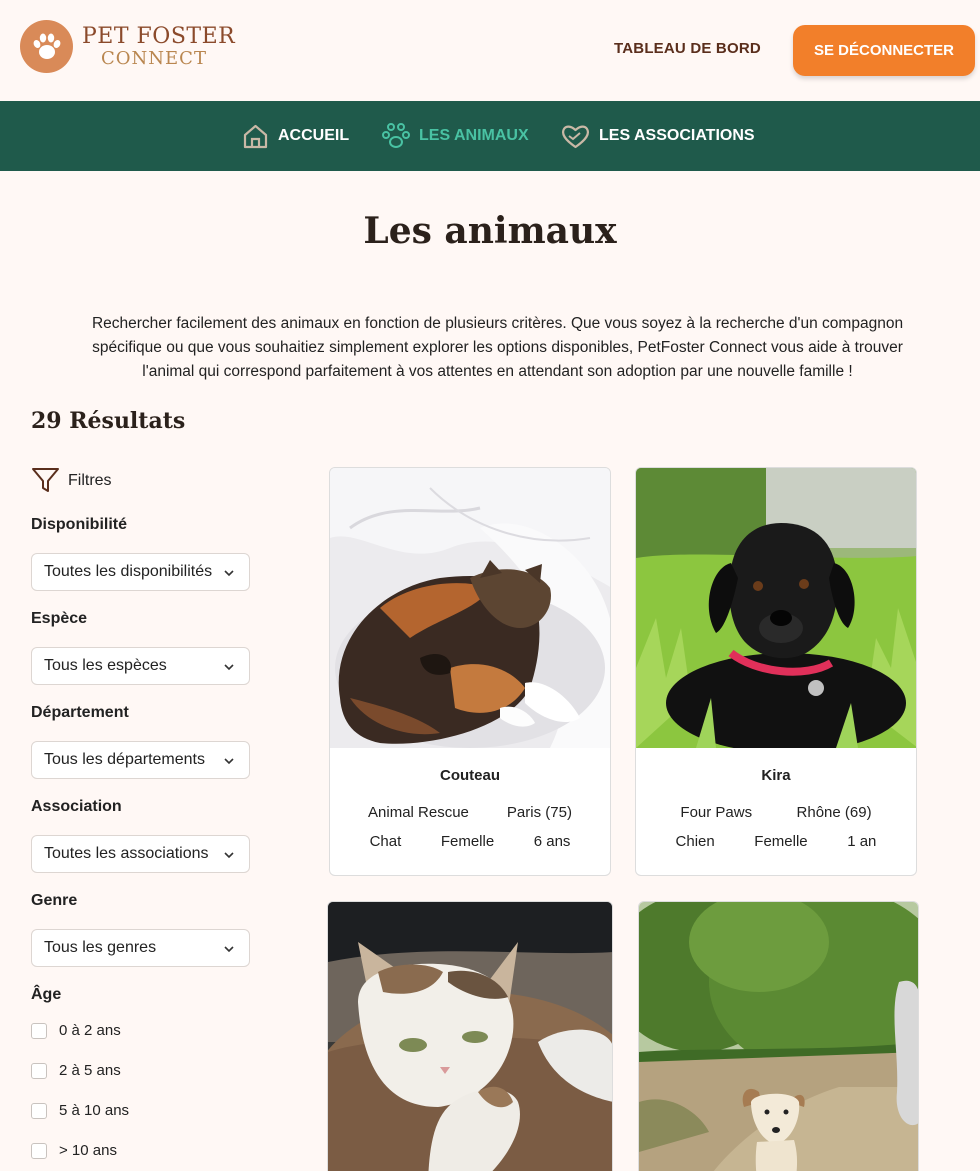  I want to click on species-select: Tous les espèces, so click(140, 666).